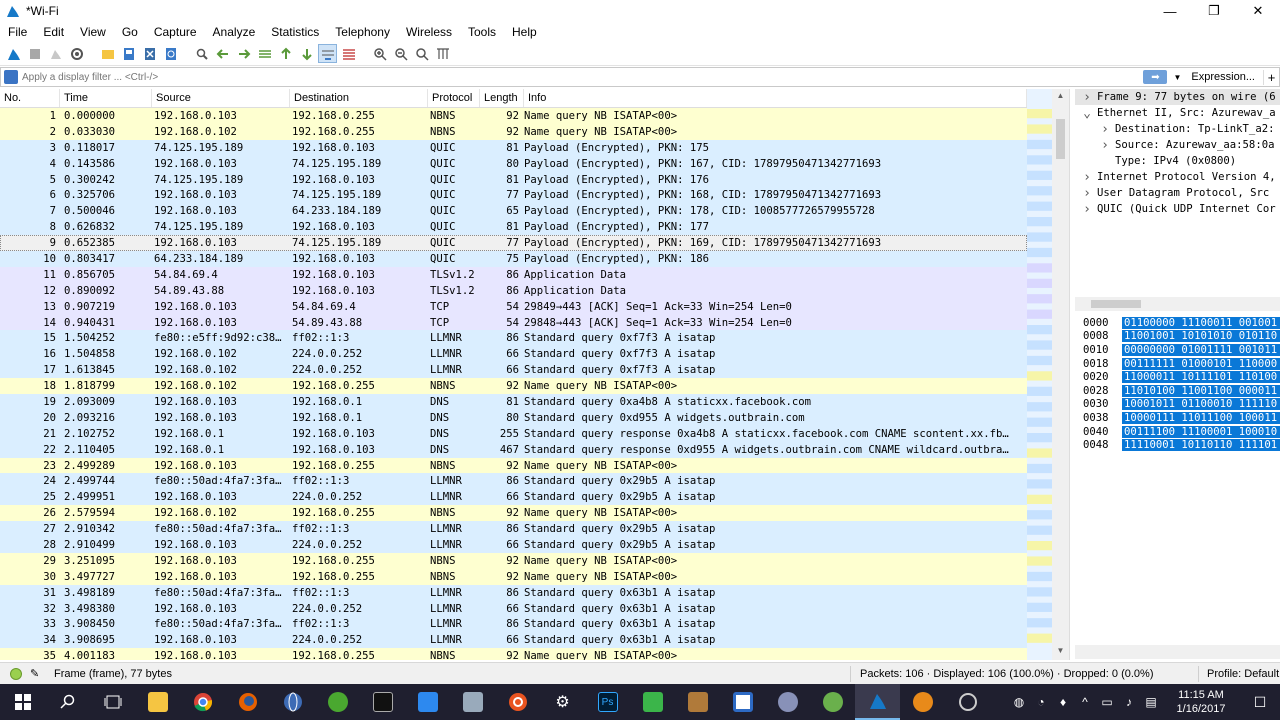  Describe the element at coordinates (1201, 702) in the screenshot. I see `clock: 11:15 AM 1/16/2017` at that location.